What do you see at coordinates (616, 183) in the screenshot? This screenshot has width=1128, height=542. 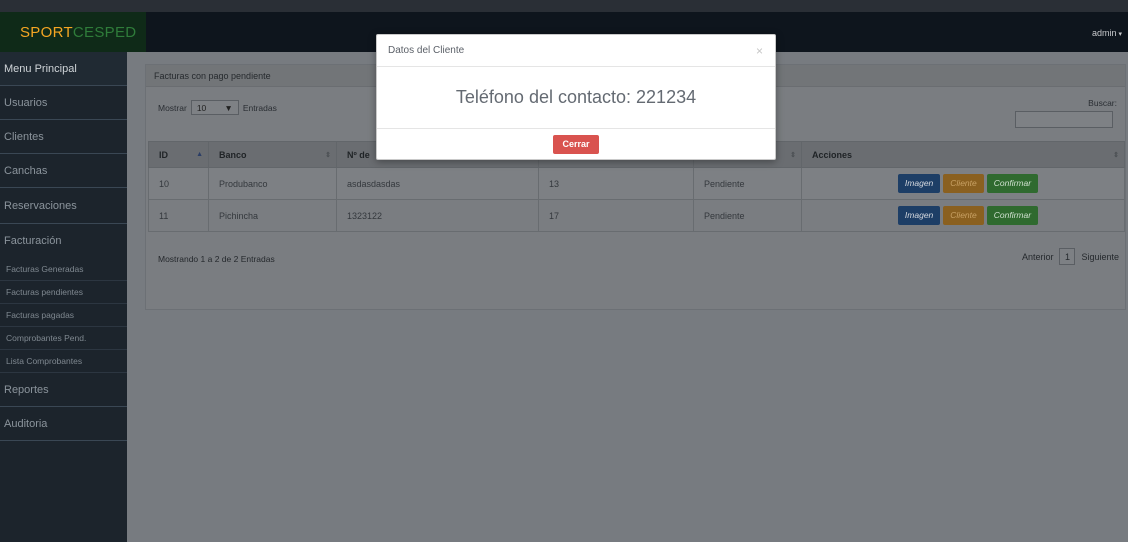 I see `cell-col4: 13` at bounding box center [616, 183].